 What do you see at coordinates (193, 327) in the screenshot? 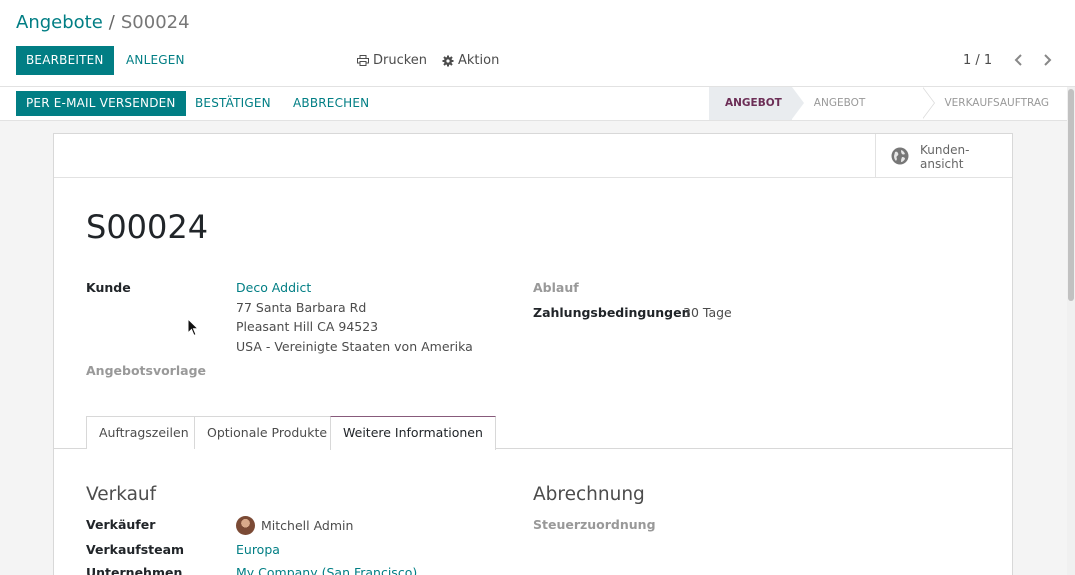
I see `mouse-cursor-icon` at bounding box center [193, 327].